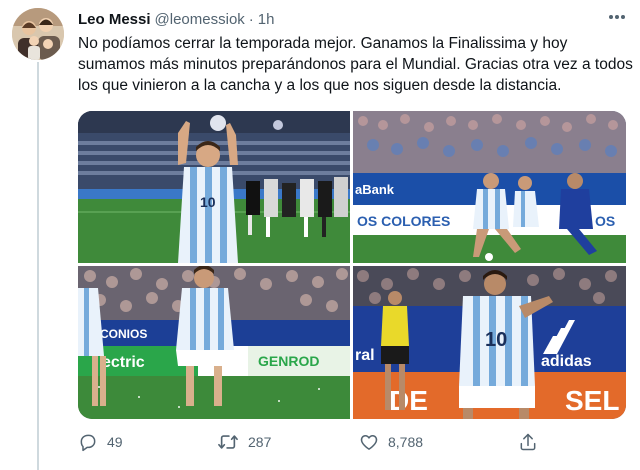 The height and width of the screenshot is (470, 640). I want to click on ad-banner-adidas: adidas, so click(566, 361).